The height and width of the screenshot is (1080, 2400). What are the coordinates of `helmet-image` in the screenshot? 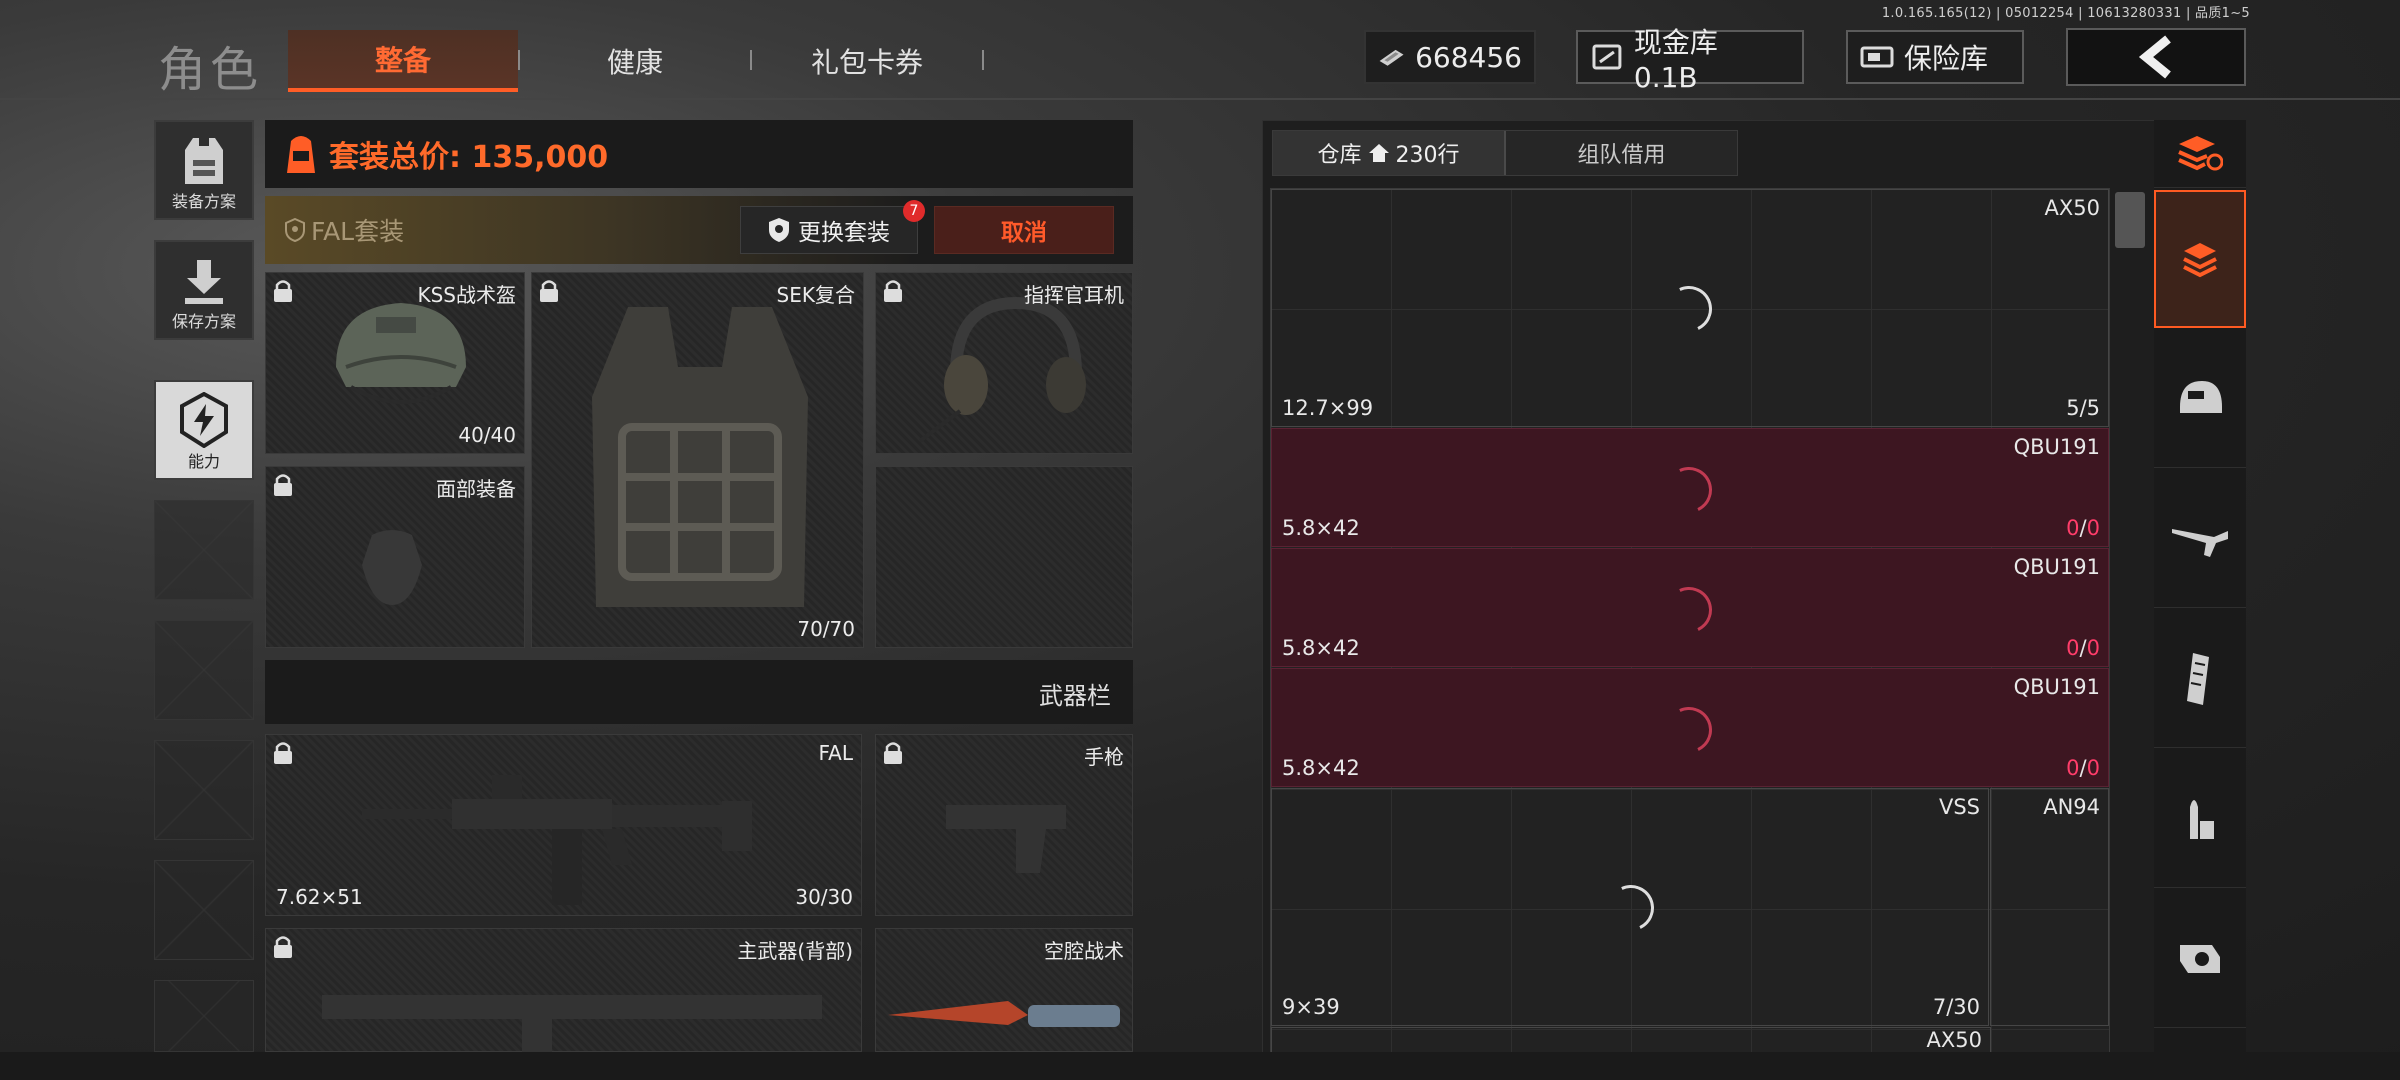 It's located at (401, 353).